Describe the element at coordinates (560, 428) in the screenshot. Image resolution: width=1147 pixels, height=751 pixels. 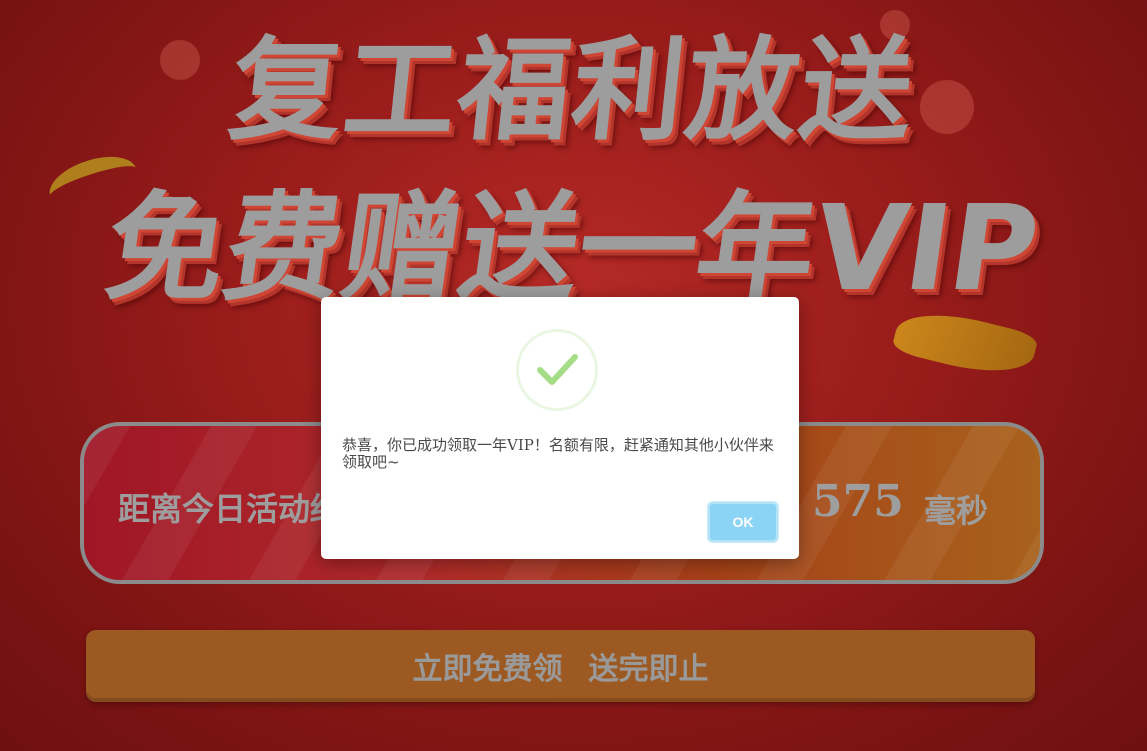
I see `success-dialog: 恭喜，你已成功领取一年VIP！名额有限，赶紧通知其他小伙伴来领取吧~ OK` at that location.